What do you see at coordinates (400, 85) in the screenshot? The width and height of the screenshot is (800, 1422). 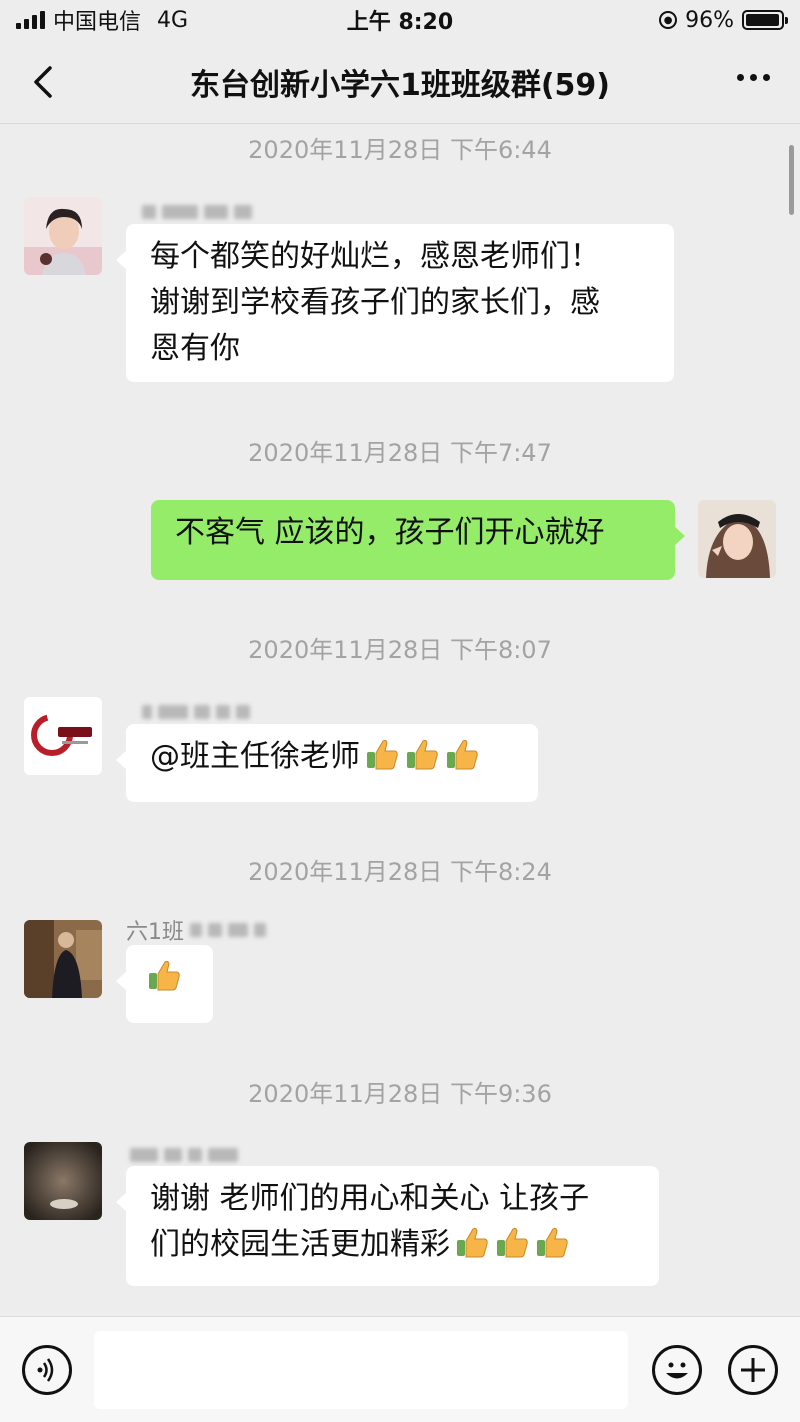 I see `chat-title: 东台创新小学六1班班级群(59)` at bounding box center [400, 85].